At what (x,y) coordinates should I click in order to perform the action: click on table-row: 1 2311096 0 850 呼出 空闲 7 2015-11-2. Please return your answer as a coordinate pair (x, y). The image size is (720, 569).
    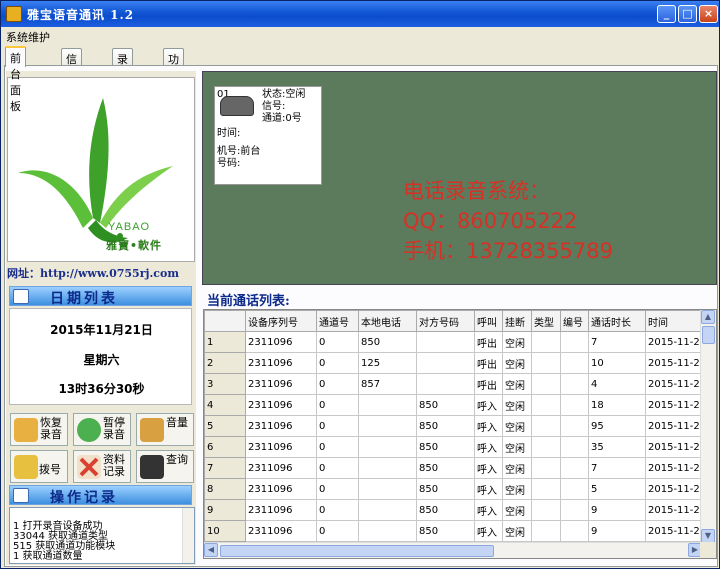
    Looking at the image, I should click on (453, 342).